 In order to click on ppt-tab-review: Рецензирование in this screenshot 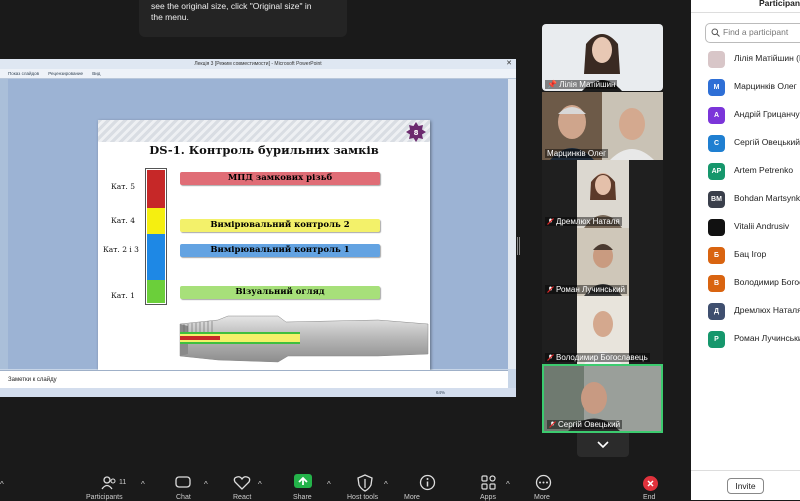, I will do `click(65, 73)`.